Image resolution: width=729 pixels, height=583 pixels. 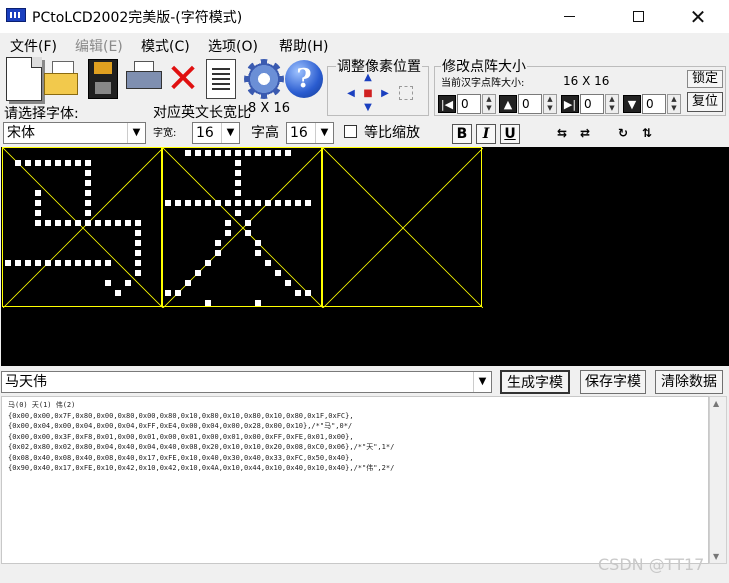 I want to click on spin-left-stepper: ▲ ▼, so click(x=489, y=104).